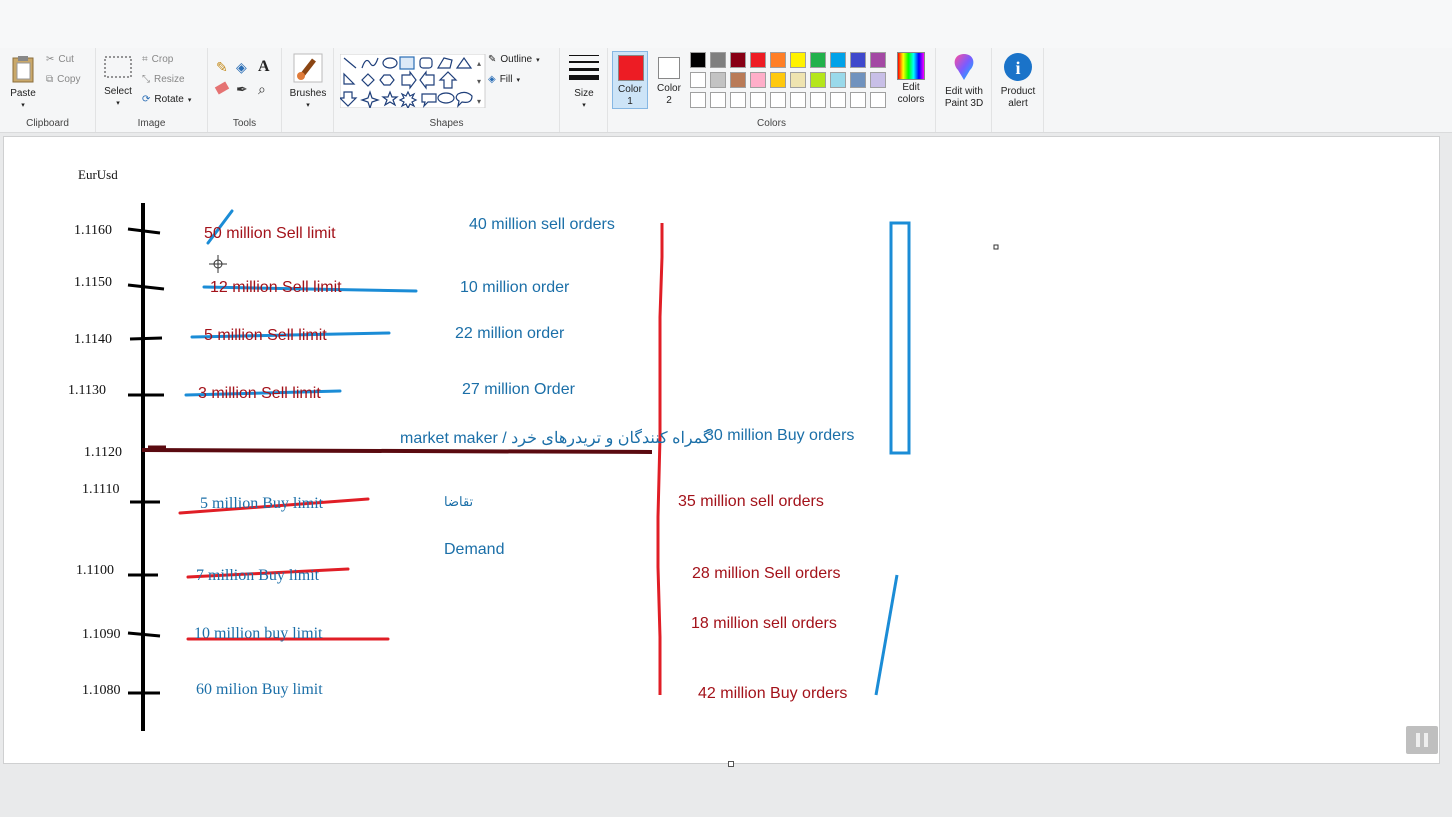 This screenshot has height=817, width=1452. What do you see at coordinates (492, 79) in the screenshot?
I see `fill-icon: ◈` at bounding box center [492, 79].